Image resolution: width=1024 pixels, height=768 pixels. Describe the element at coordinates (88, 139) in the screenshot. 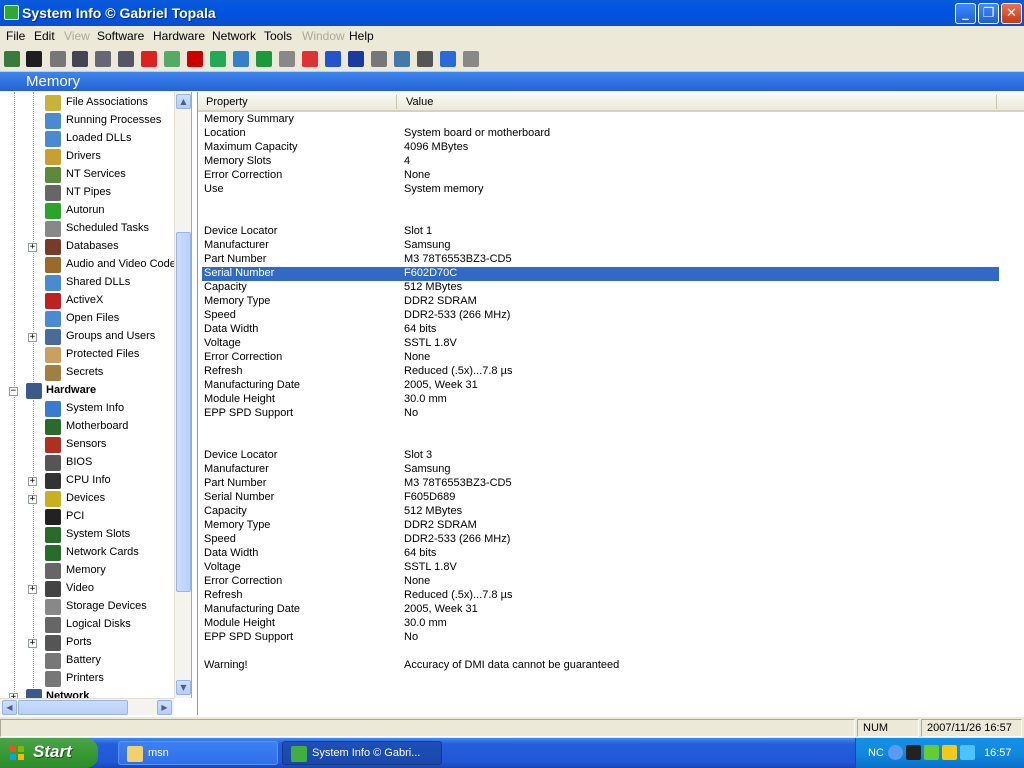

I see `tree-item-loaded-dlls: Loaded DLLs` at that location.